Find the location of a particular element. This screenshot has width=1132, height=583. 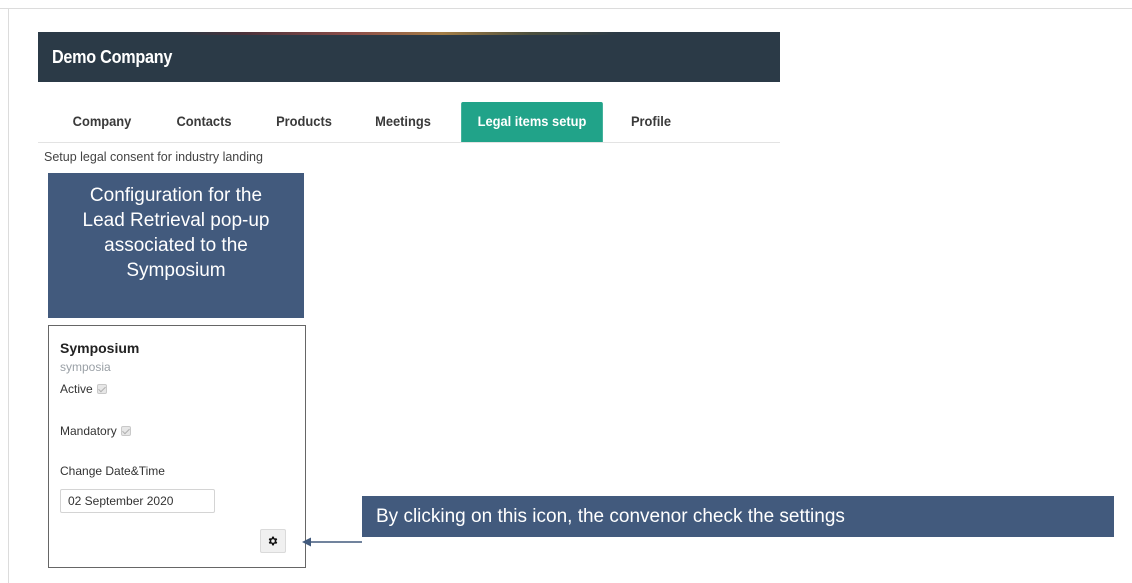

callout-line: Symposium is located at coordinates (176, 270).